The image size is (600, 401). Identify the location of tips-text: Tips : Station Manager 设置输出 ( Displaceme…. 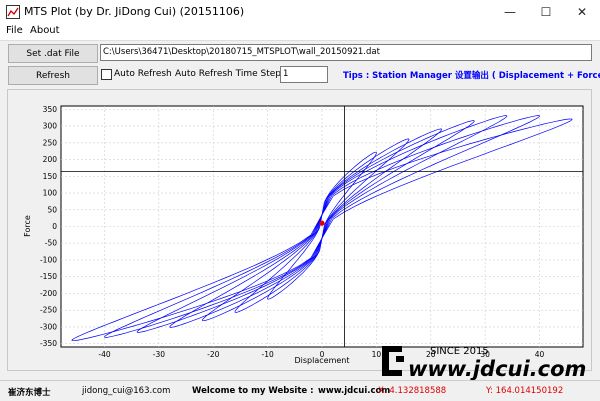
(471, 76).